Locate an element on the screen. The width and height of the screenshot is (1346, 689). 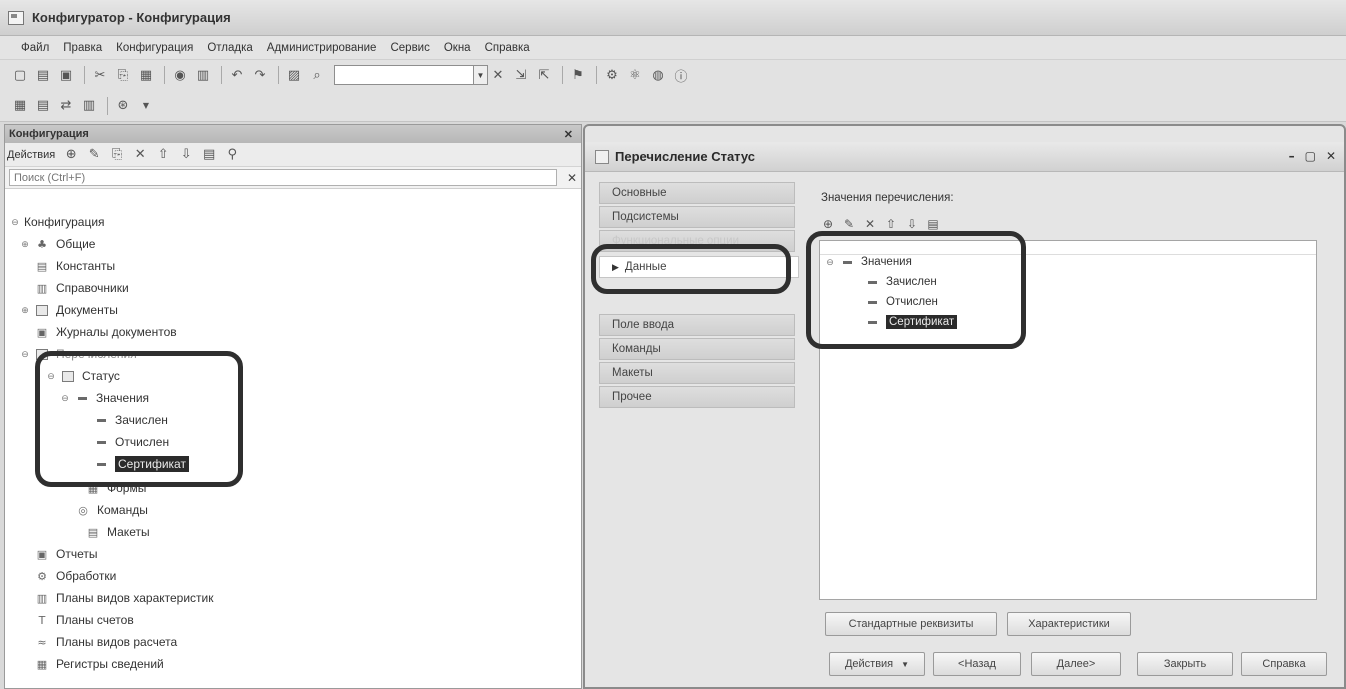
tab-subsystems: Подсистемы is located at coordinates (697, 217).